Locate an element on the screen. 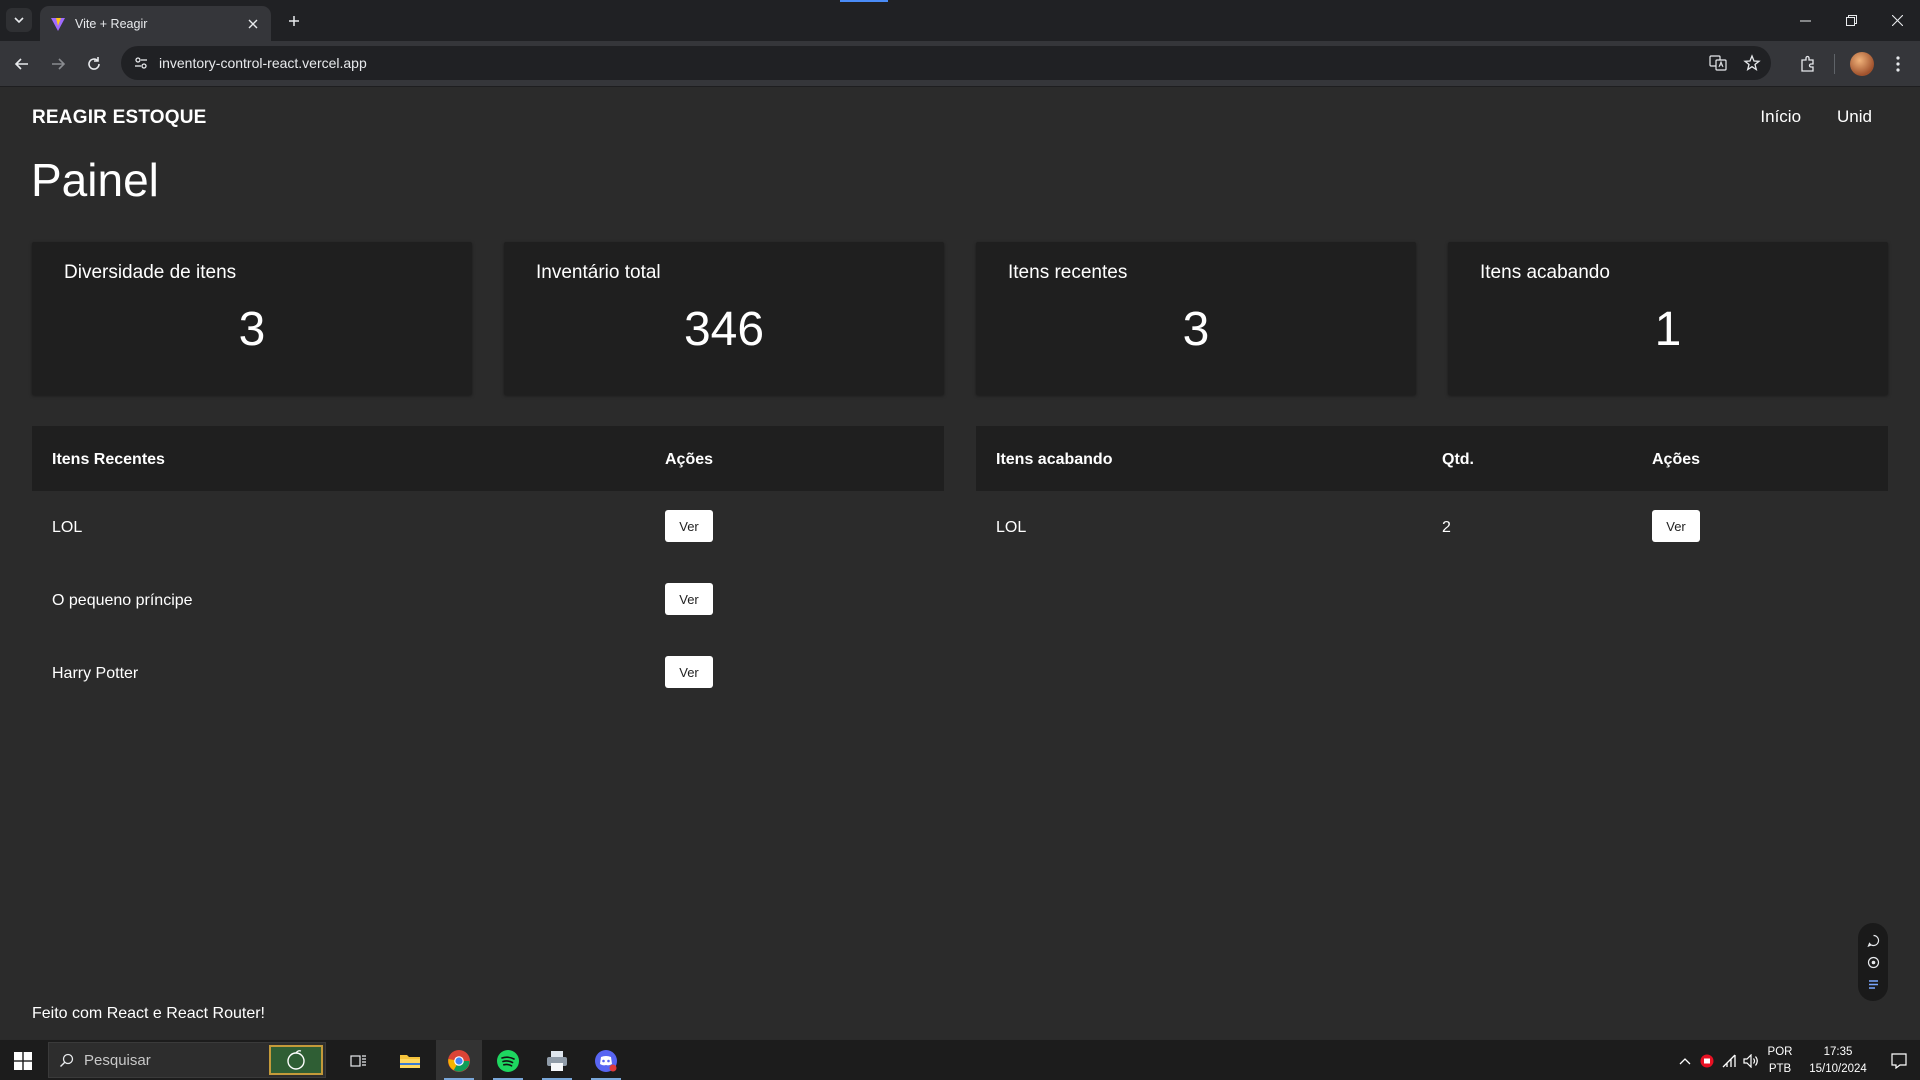 The width and height of the screenshot is (1920, 1080). stat-card-recentes: Itens recentes 3 is located at coordinates (1196, 318).